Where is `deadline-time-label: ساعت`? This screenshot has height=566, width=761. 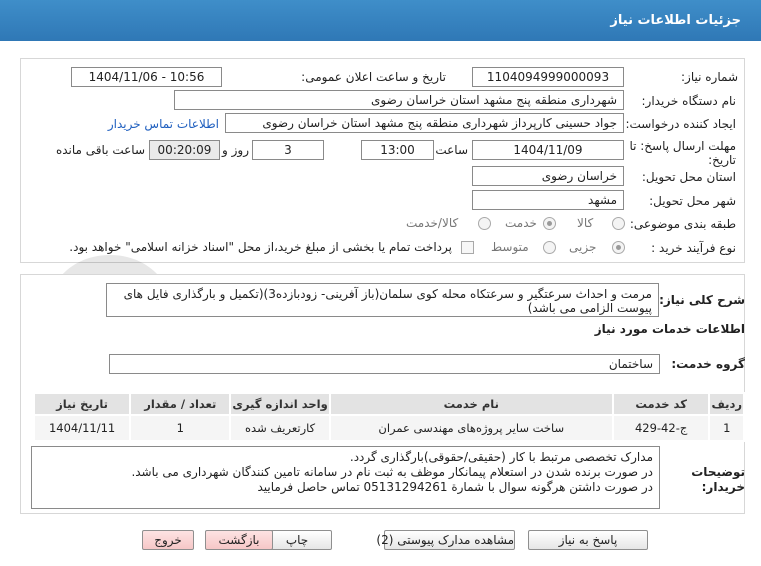
deadline-time-label: ساعت is located at coordinates (451, 150).